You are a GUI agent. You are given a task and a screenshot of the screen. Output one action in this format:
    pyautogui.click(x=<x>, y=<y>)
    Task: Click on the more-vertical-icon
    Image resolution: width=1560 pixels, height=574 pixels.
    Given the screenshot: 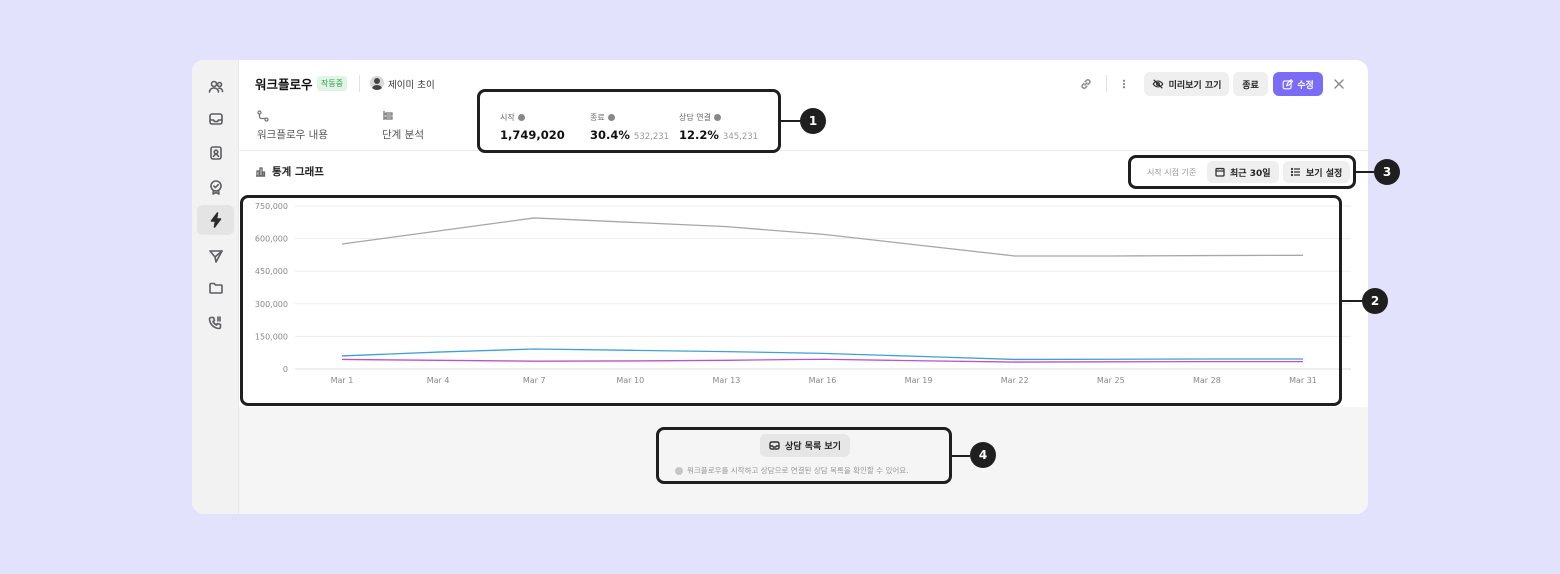 What is the action you would take?
    pyautogui.click(x=1124, y=84)
    